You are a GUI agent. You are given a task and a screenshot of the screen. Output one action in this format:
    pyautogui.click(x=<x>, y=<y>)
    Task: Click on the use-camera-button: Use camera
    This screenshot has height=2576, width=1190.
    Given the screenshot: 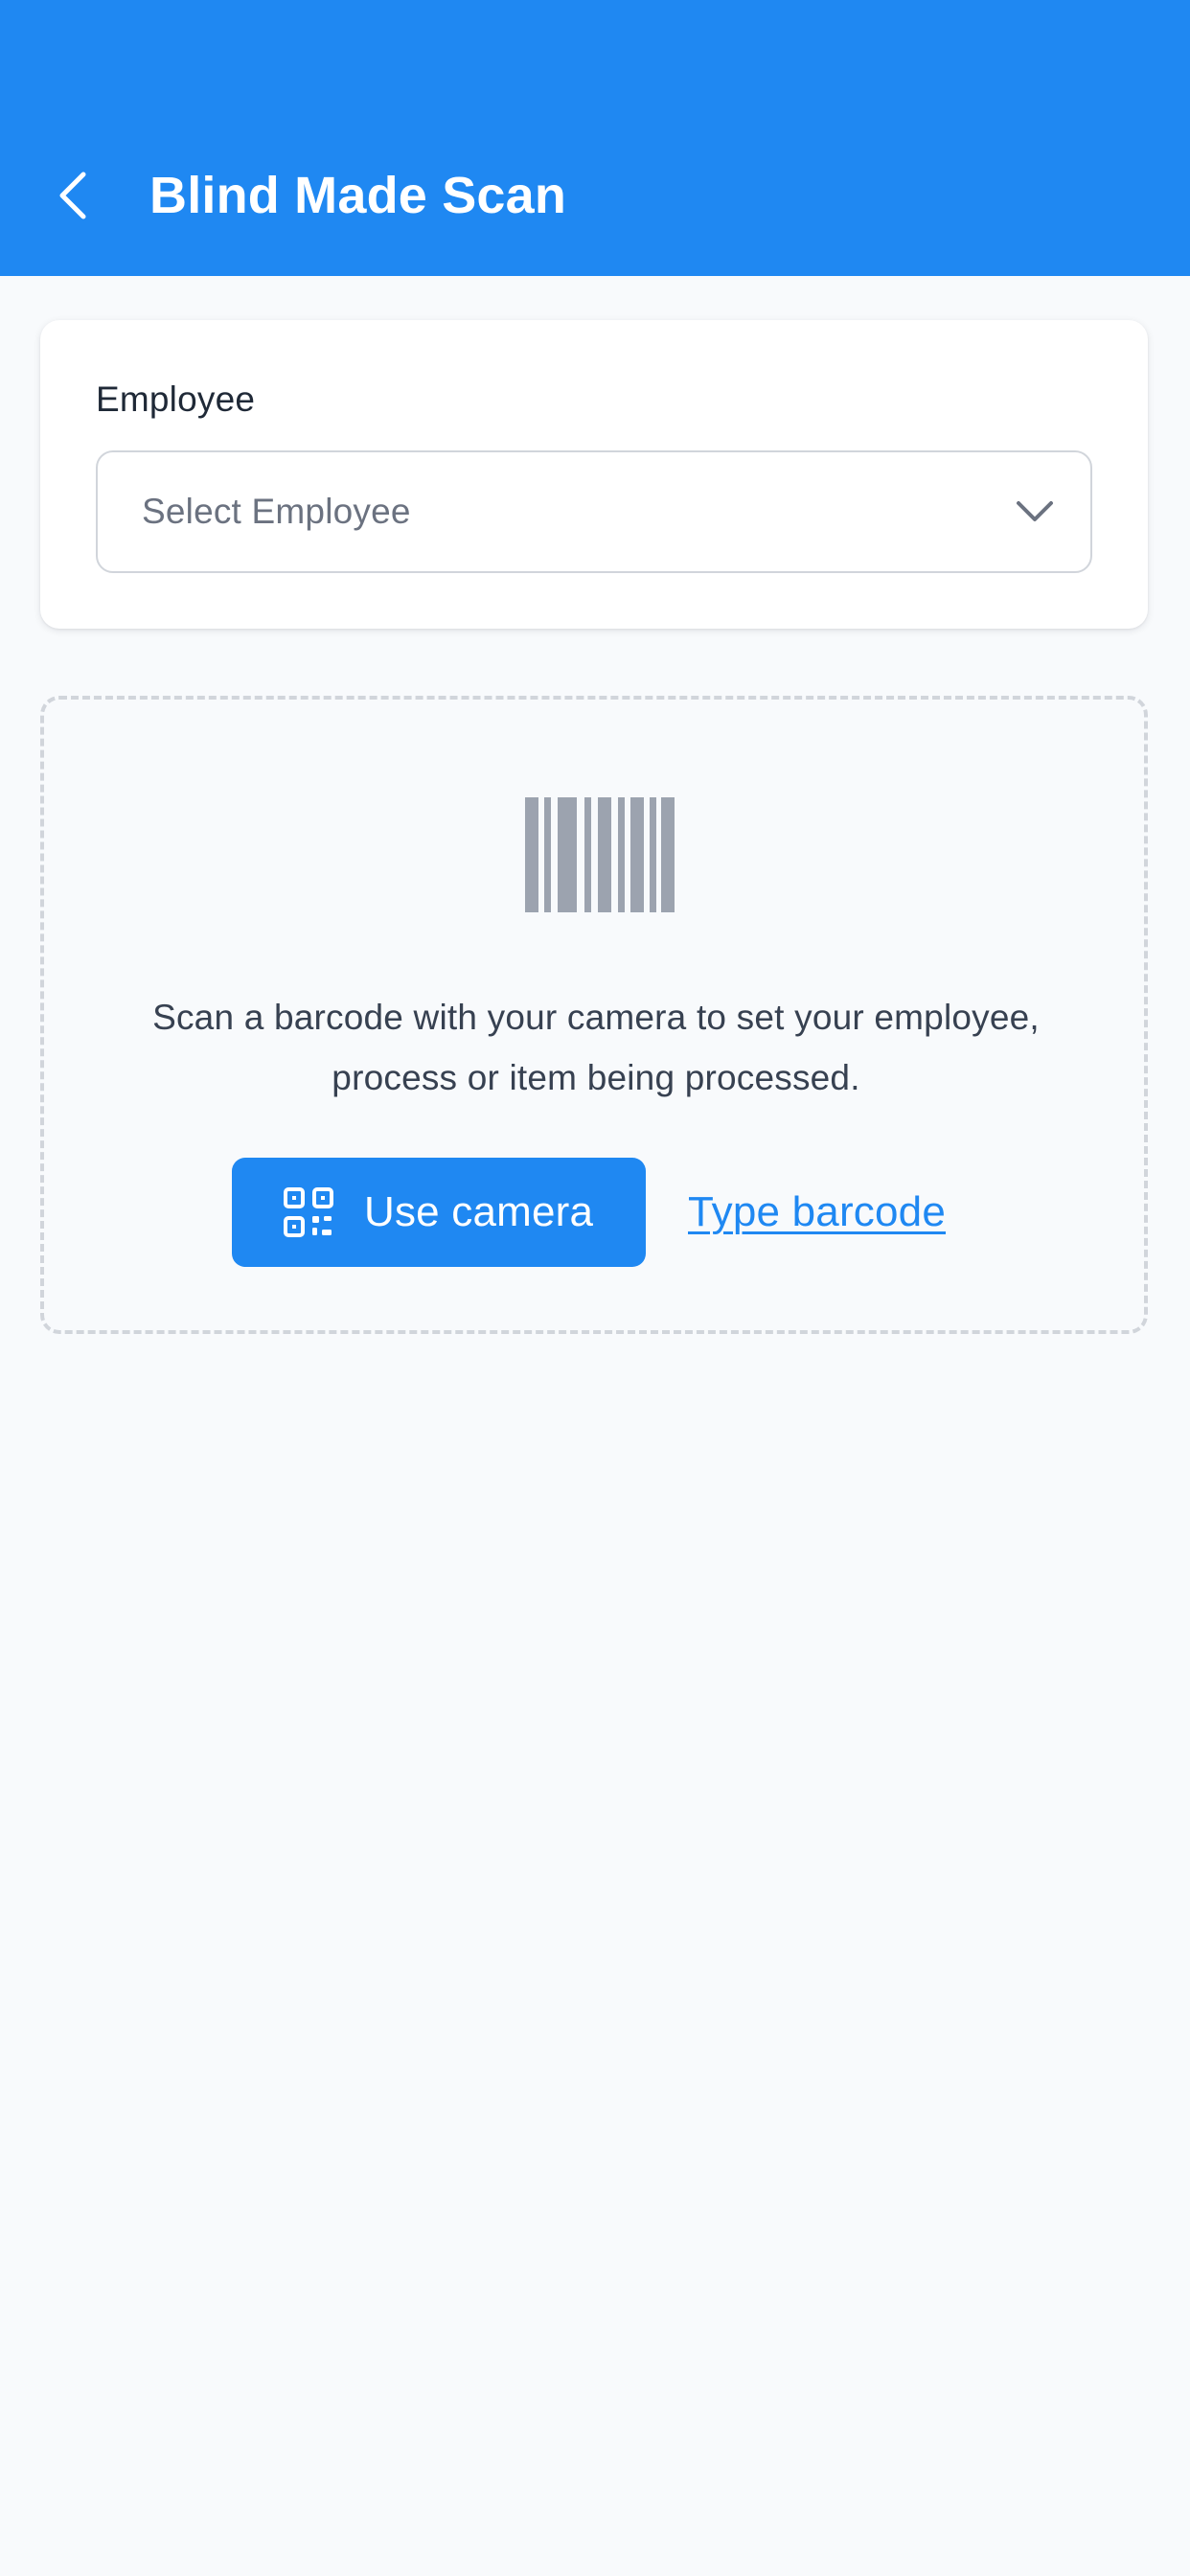 What is the action you would take?
    pyautogui.click(x=439, y=1212)
    